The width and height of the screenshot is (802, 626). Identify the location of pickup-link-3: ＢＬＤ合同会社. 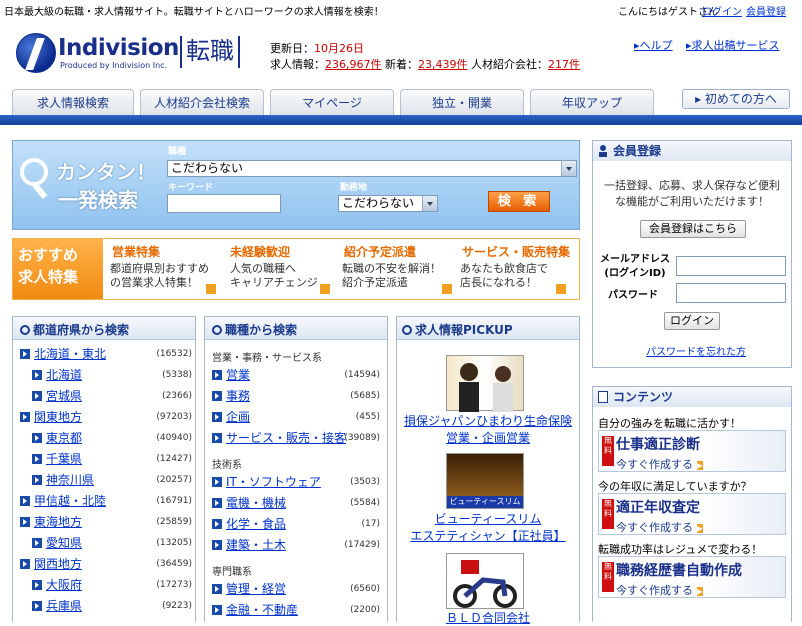
(488, 617).